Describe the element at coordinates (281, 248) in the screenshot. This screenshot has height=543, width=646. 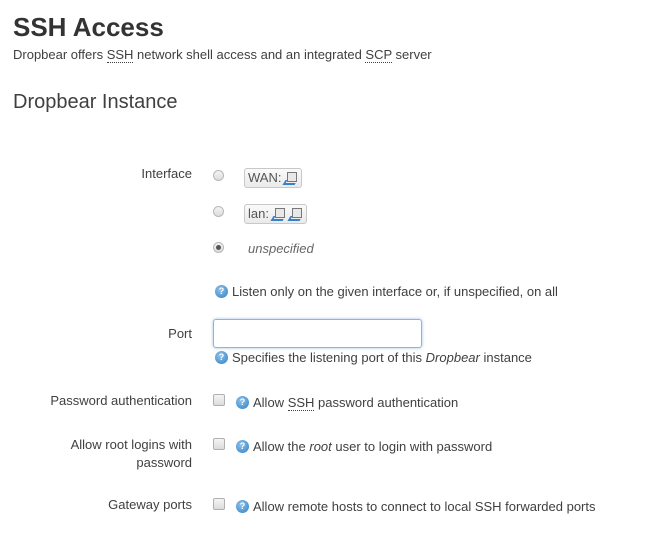
I see `interface-option-unspecified: unspecified` at that location.